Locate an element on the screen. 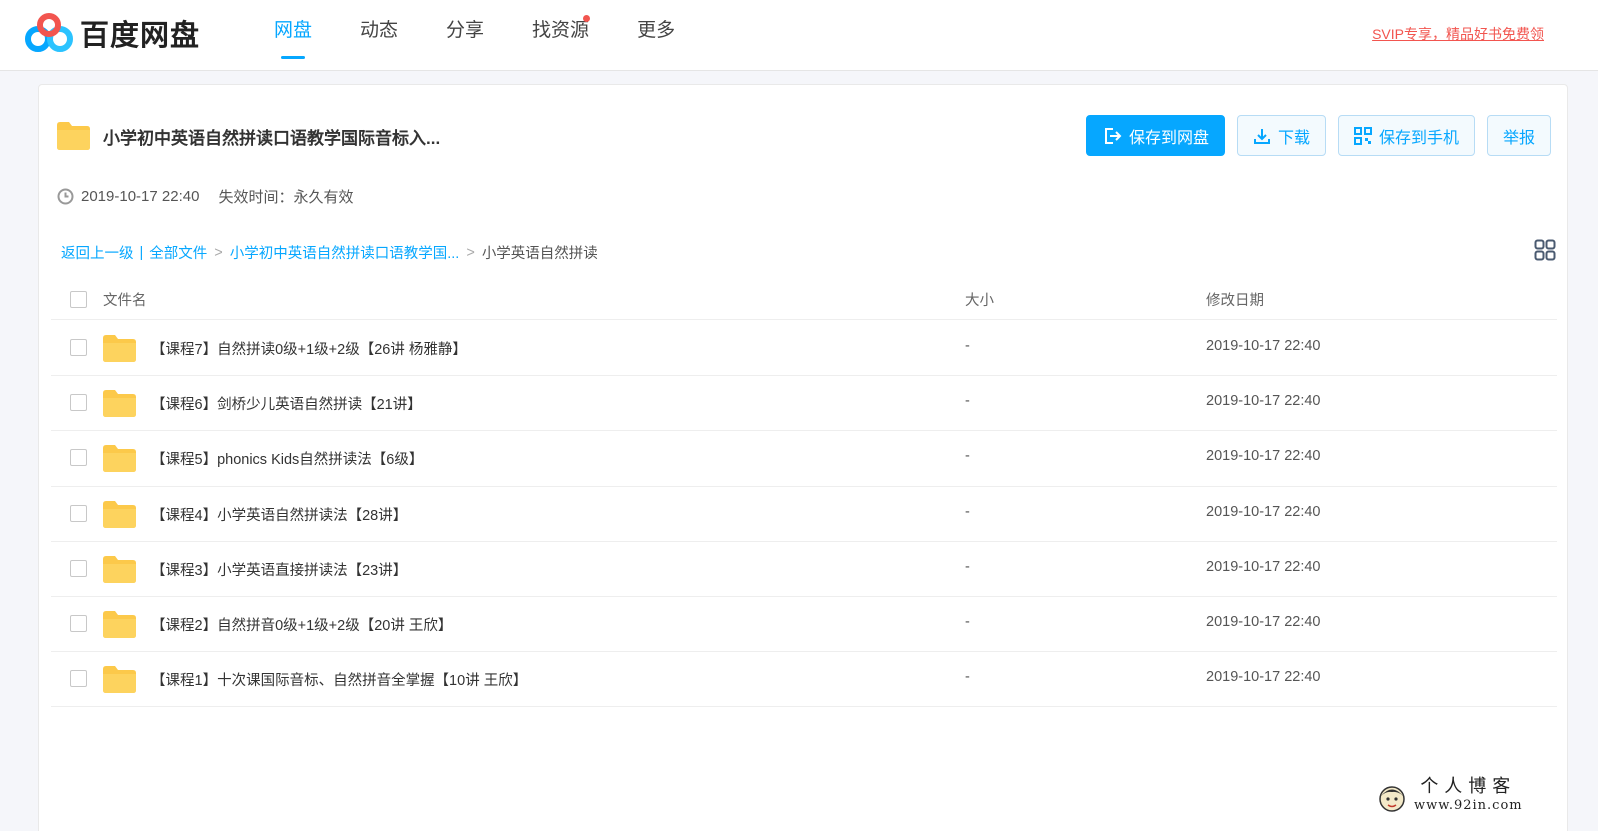  nav-tab-find-resources: 找资源 is located at coordinates (560, 35).